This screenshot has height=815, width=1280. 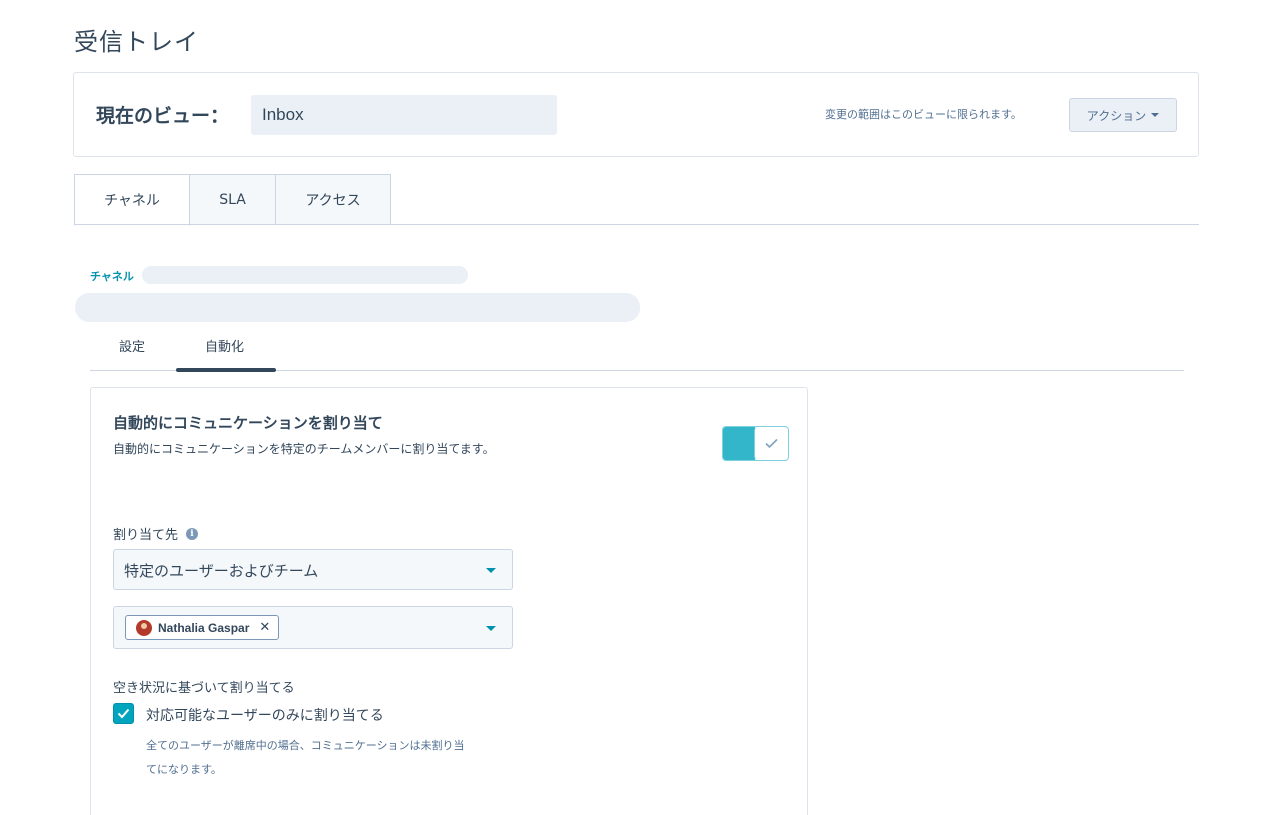 I want to click on auto-assign-description: 自動的にコミュニケーションを特定のチームメンバーに割り当てます。, so click(x=304, y=449).